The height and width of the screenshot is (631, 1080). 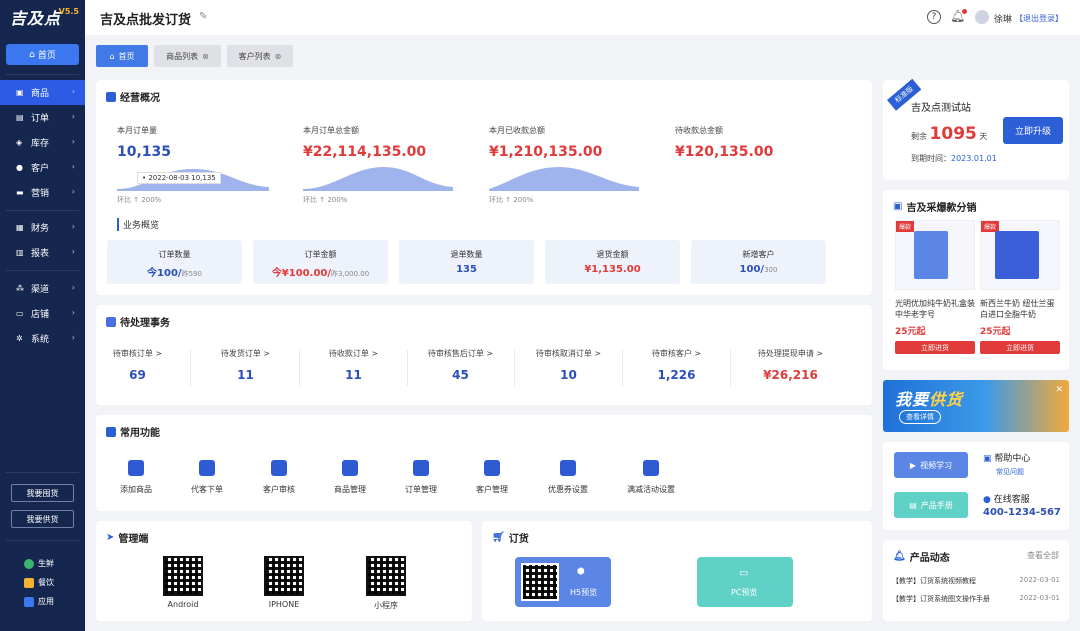 What do you see at coordinates (32, 54) in the screenshot?
I see `home-icon: ⌂` at bounding box center [32, 54].